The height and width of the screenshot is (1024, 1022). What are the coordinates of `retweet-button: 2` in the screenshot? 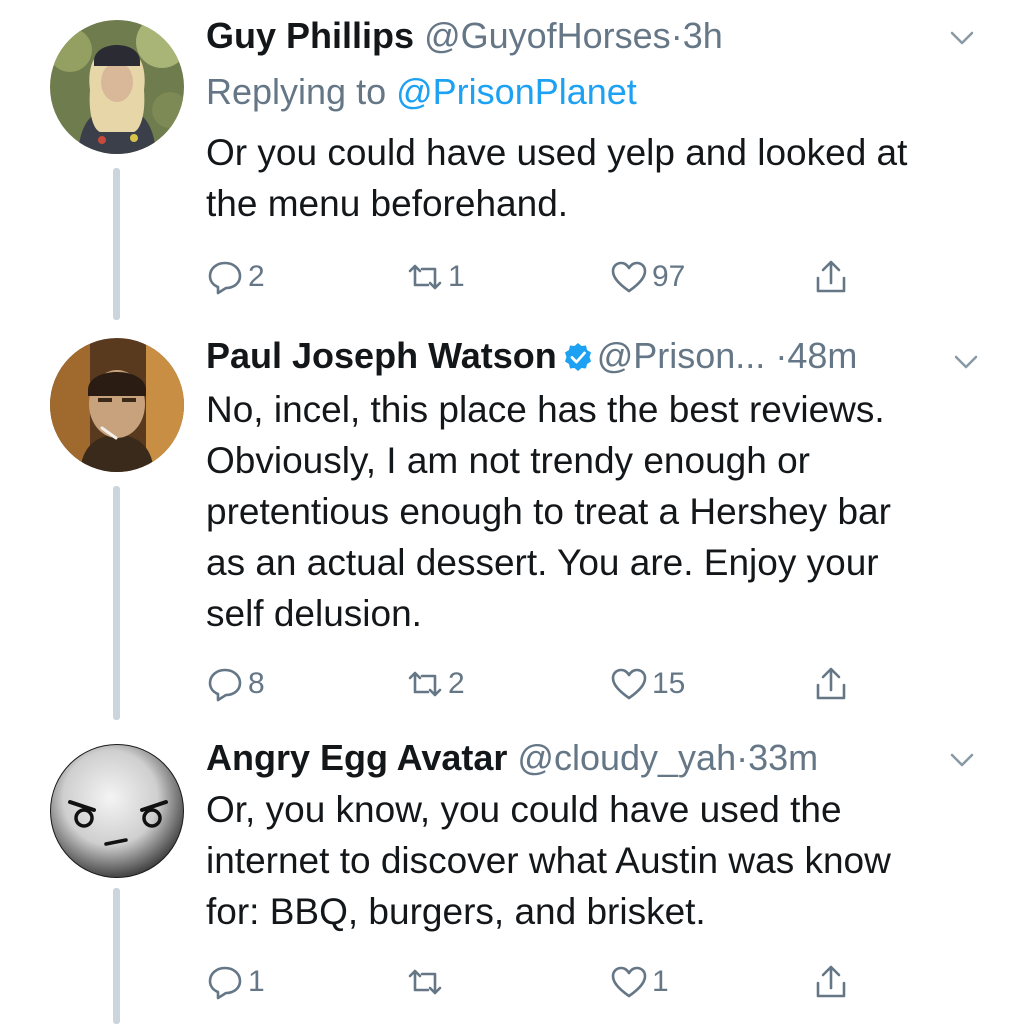 It's located at (435, 684).